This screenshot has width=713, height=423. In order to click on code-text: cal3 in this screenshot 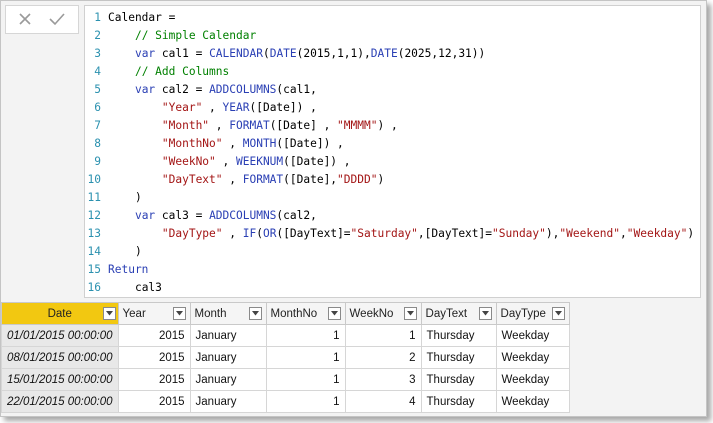, I will do `click(135, 288)`.